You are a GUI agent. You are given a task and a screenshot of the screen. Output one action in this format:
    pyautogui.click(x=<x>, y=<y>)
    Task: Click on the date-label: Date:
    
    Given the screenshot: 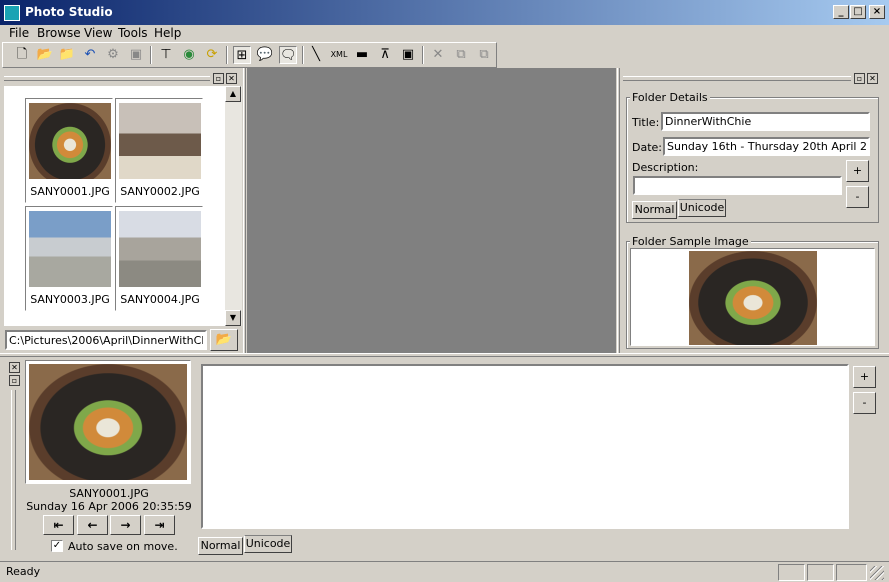 What is the action you would take?
    pyautogui.click(x=647, y=147)
    